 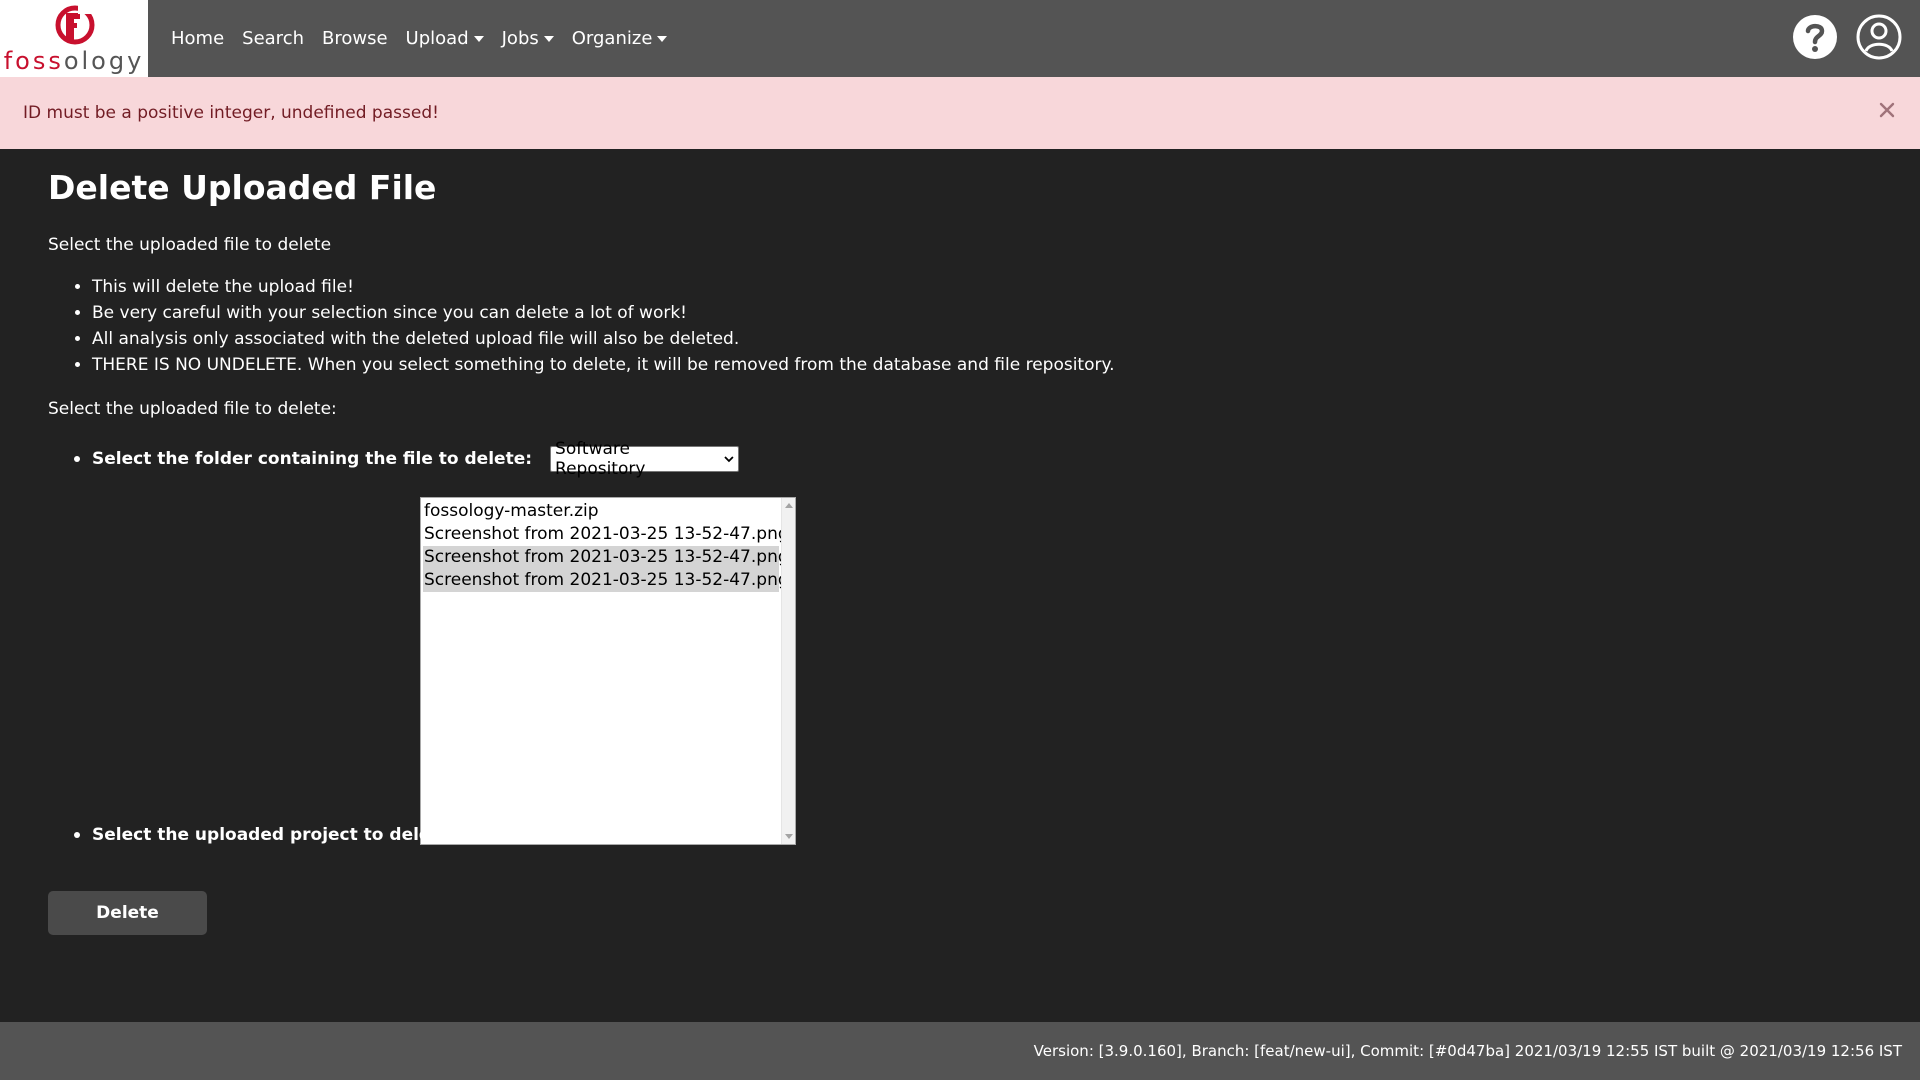 What do you see at coordinates (528, 38) in the screenshot?
I see `nav-jobs-dropdown: Jobs` at bounding box center [528, 38].